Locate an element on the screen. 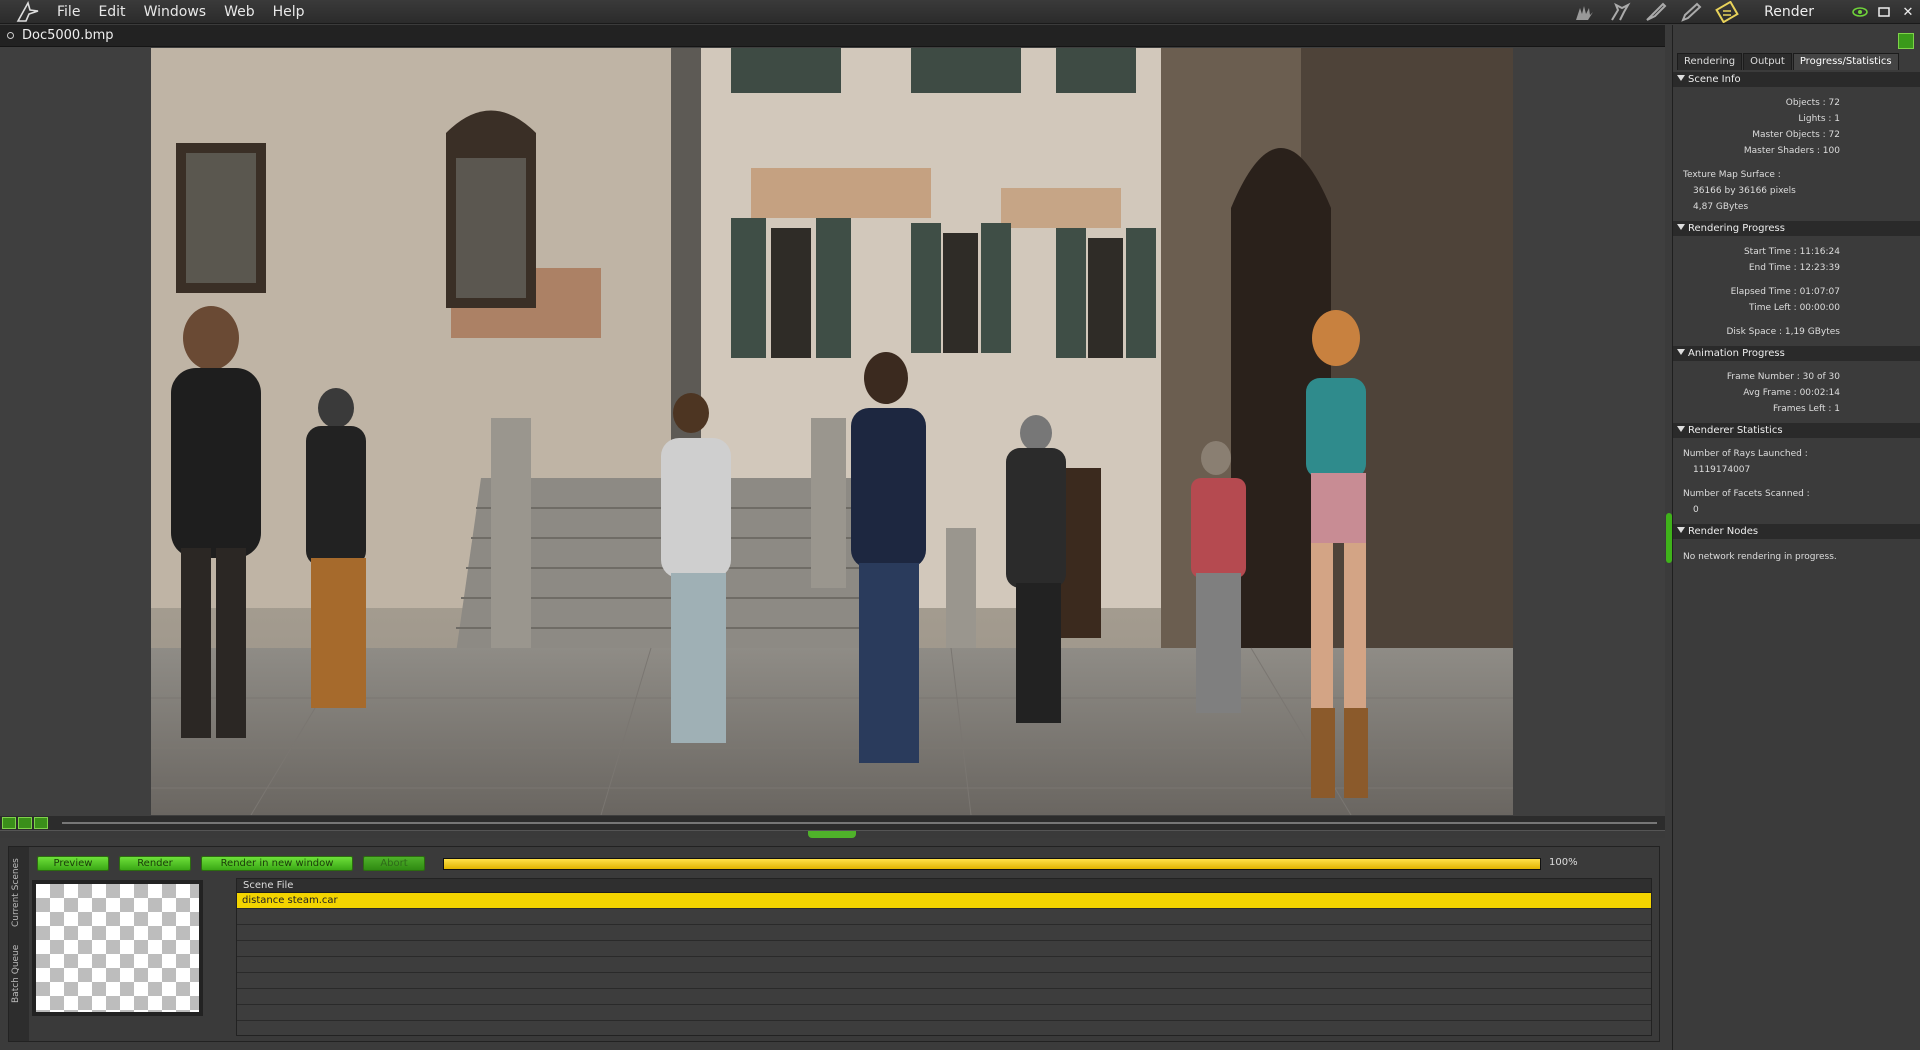 This screenshot has width=1920, height=1050. stop-icon is located at coordinates (25, 823).